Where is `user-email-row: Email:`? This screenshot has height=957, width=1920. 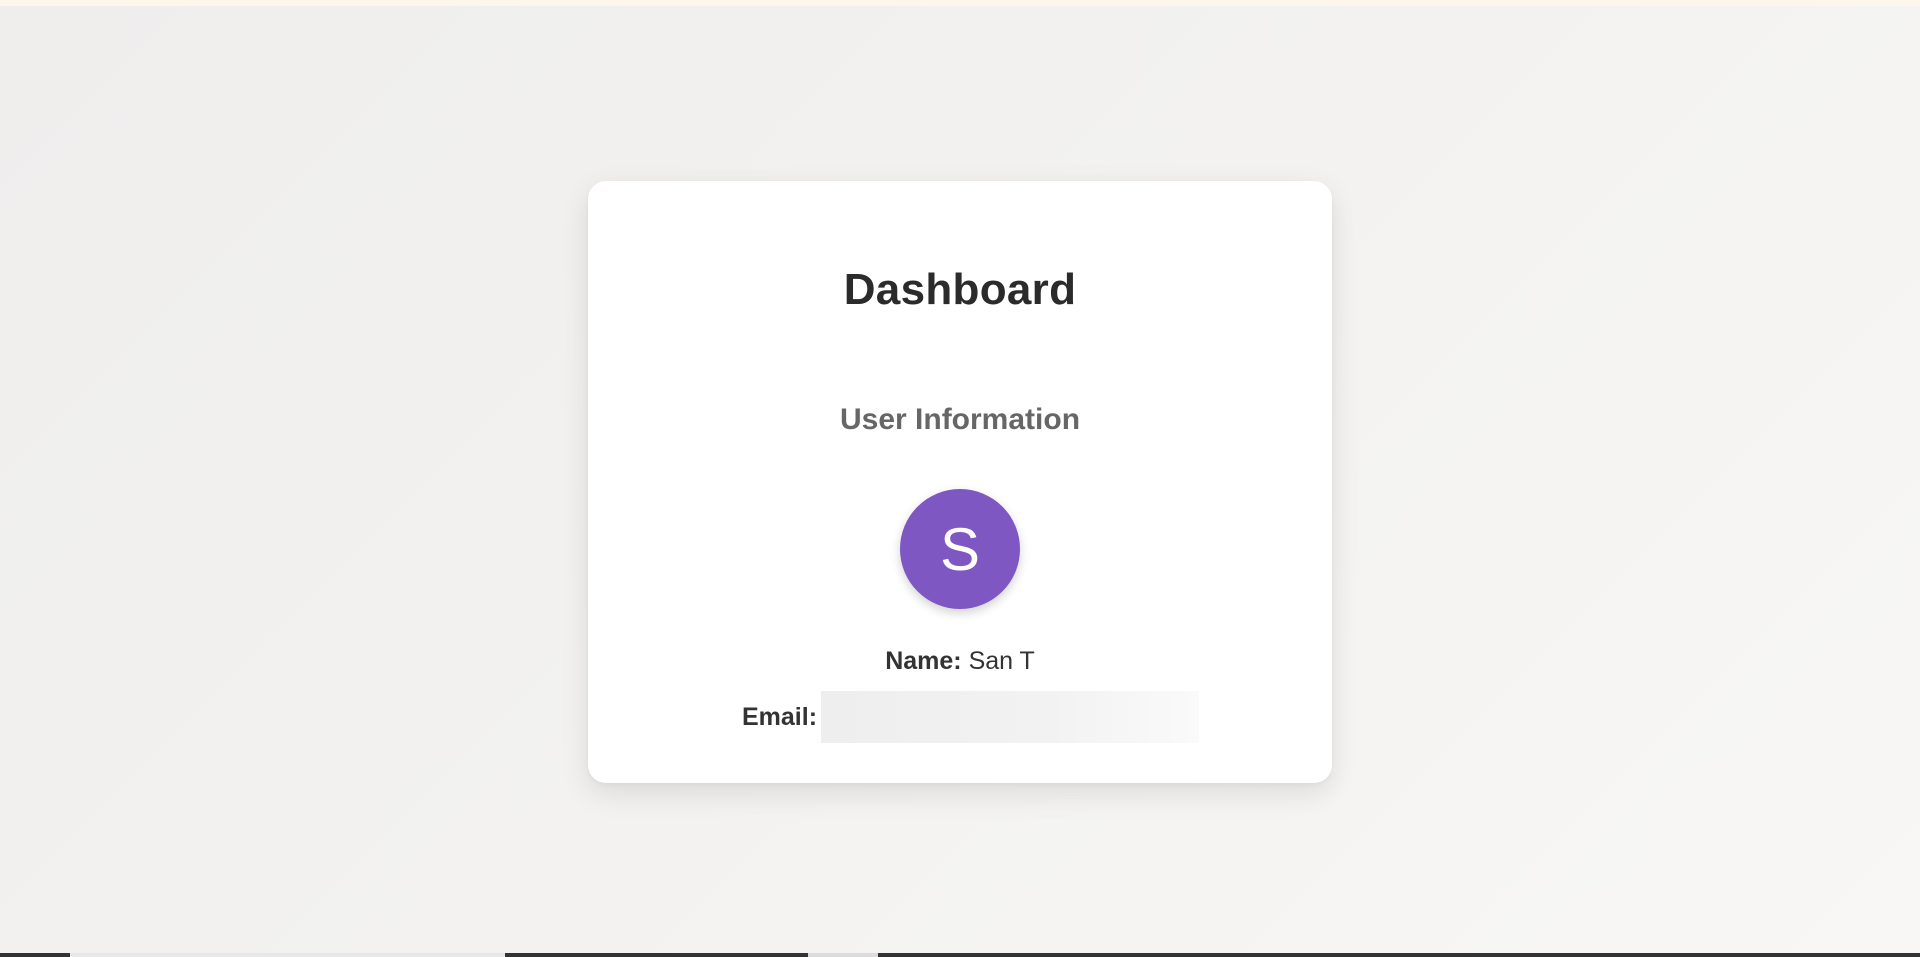
user-email-row: Email: is located at coordinates (971, 717).